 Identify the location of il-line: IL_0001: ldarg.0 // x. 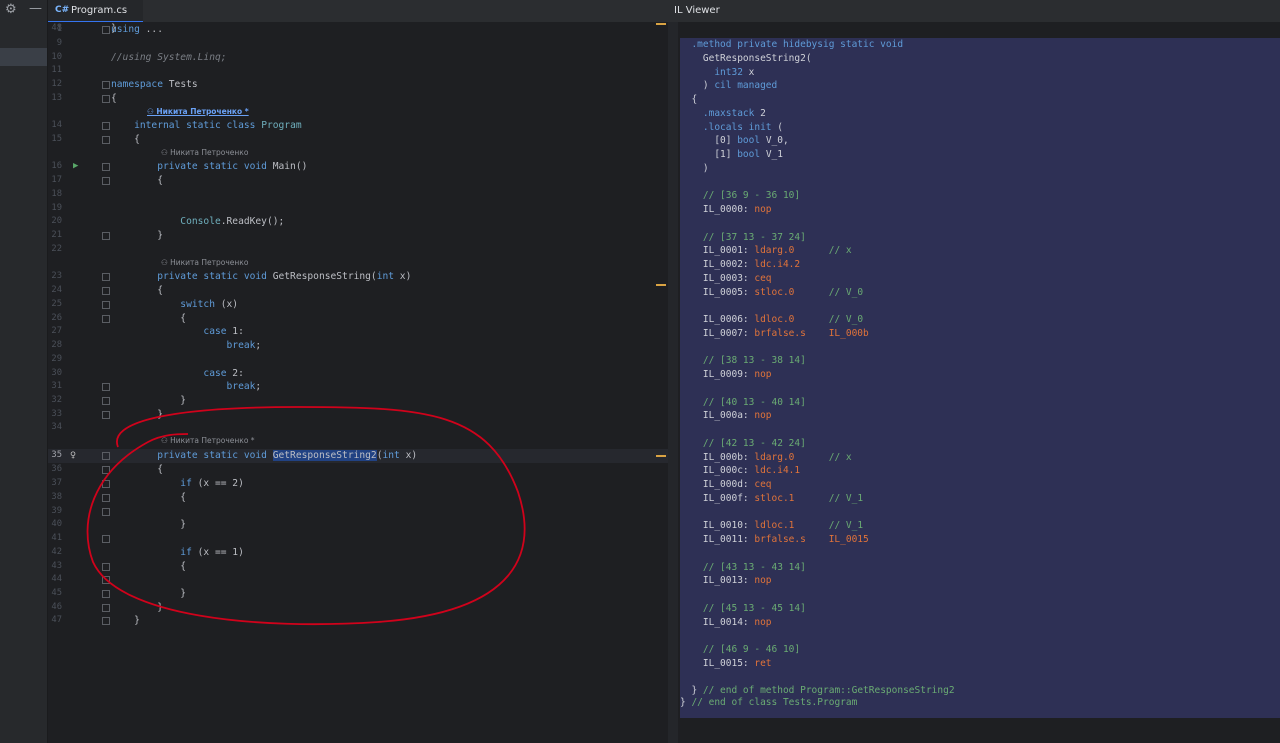
(766, 251).